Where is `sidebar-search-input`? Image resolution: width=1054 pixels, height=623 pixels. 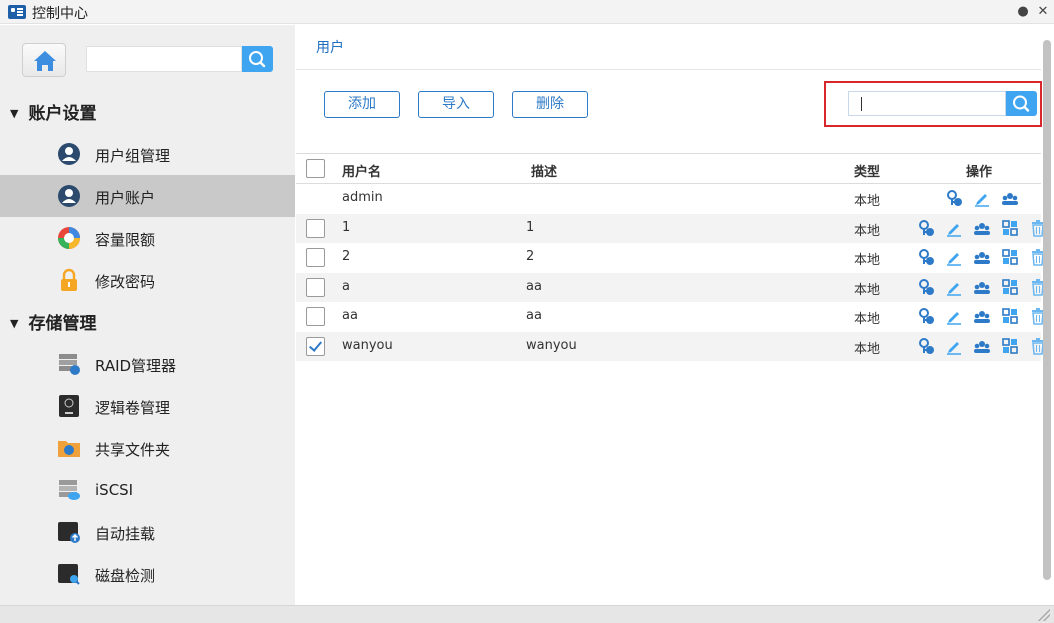 sidebar-search-input is located at coordinates (164, 59).